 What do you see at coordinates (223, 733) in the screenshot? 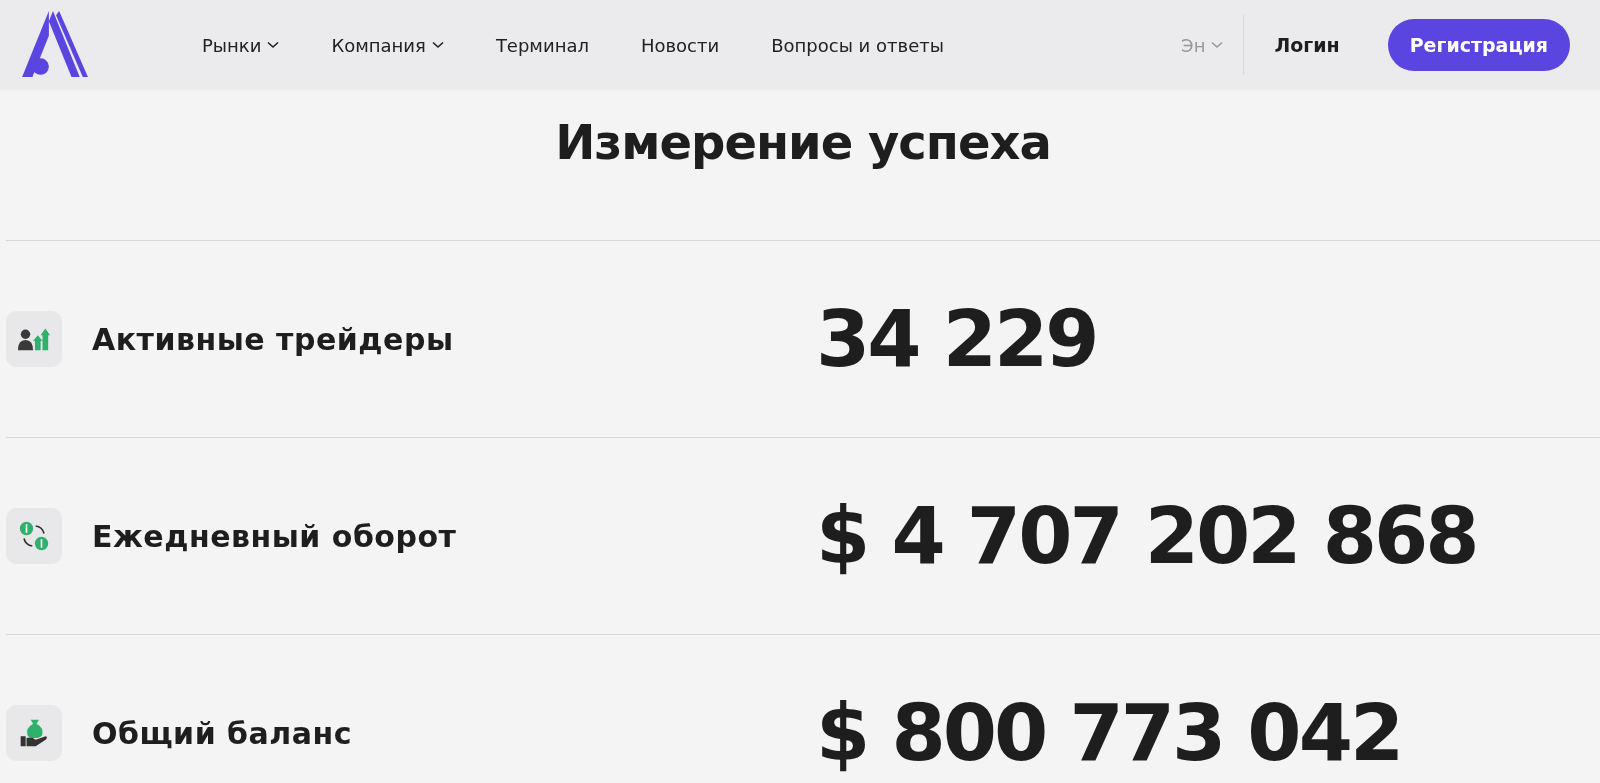
I see `stat-label: Общий баланс` at bounding box center [223, 733].